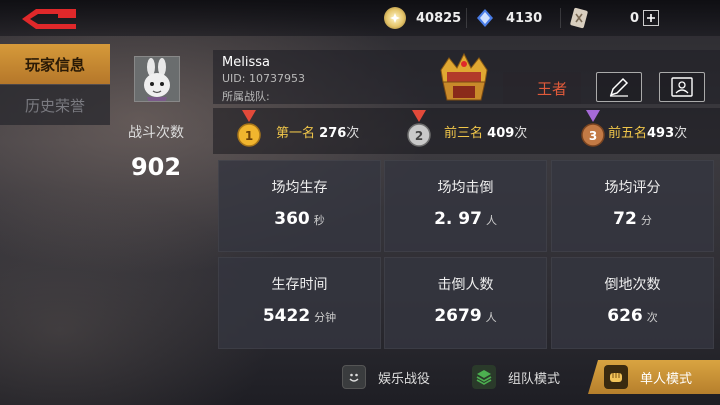 Image resolution: width=720 pixels, height=405 pixels. Describe the element at coordinates (485, 131) in the screenshot. I see `top-three-stat: 前三名 409次` at that location.